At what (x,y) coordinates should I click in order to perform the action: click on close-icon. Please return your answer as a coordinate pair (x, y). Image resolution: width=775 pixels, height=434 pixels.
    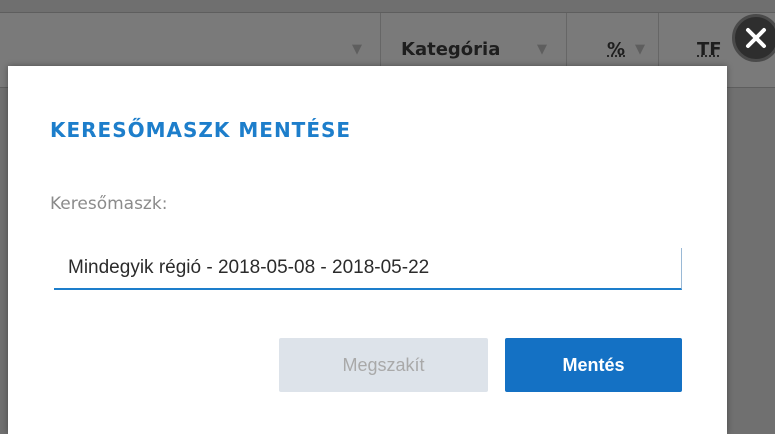
    Looking at the image, I should click on (756, 38).